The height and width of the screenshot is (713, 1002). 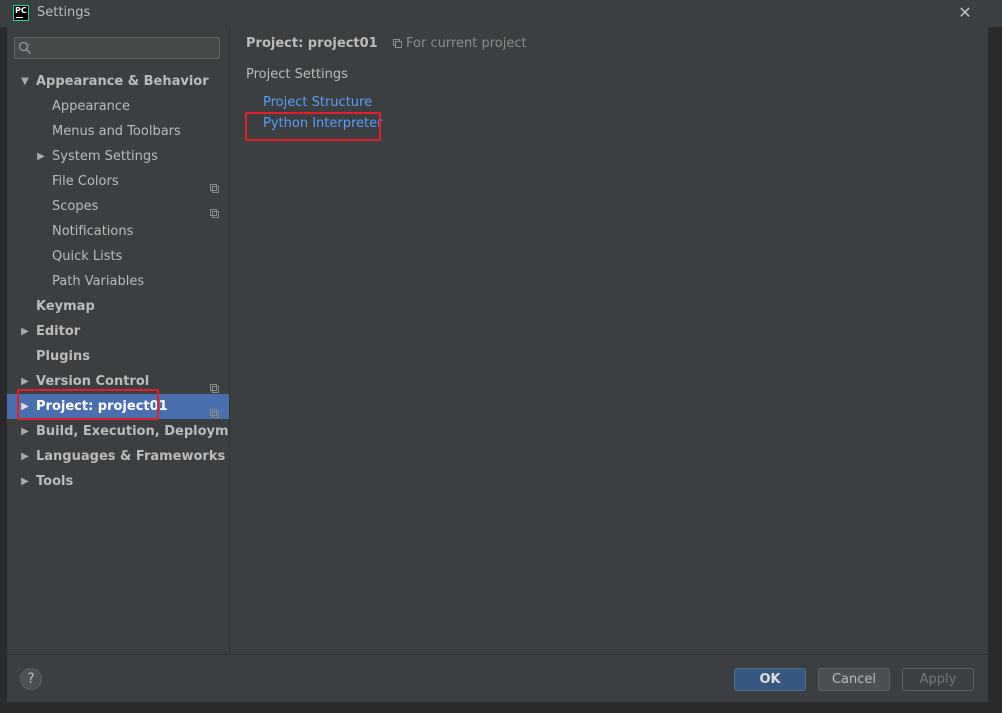 I want to click on project-structure-link: Project Structure, so click(x=317, y=102).